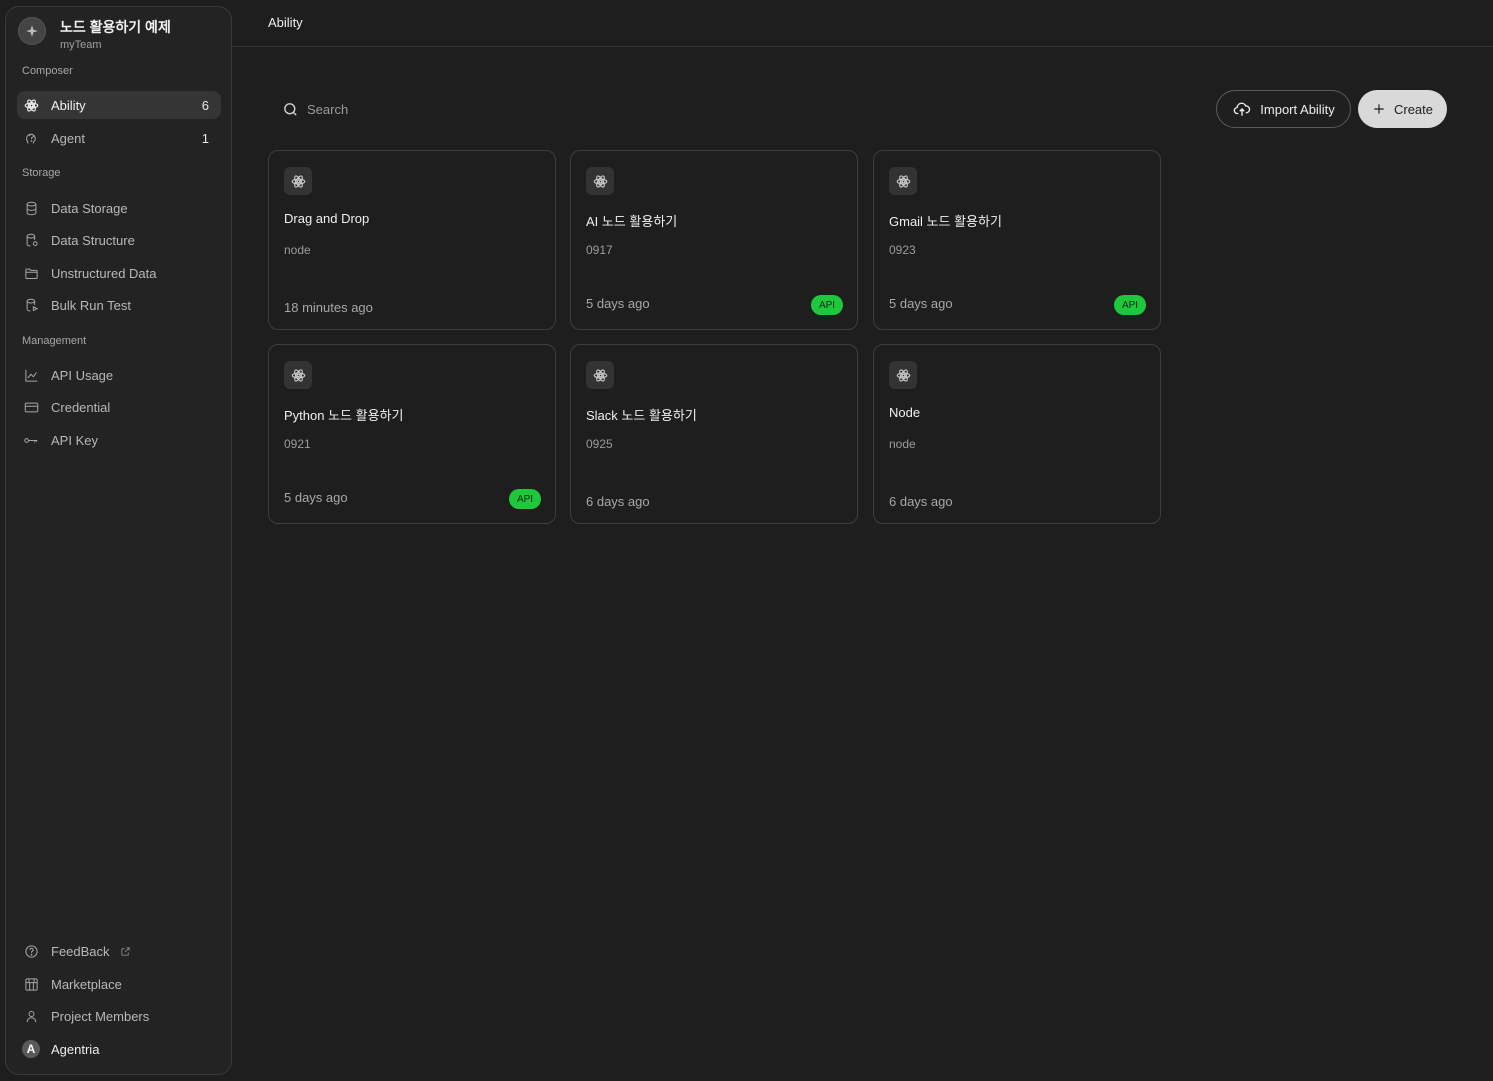 The width and height of the screenshot is (1493, 1081). I want to click on card-title: AI 노드 활용하기, so click(632, 221).